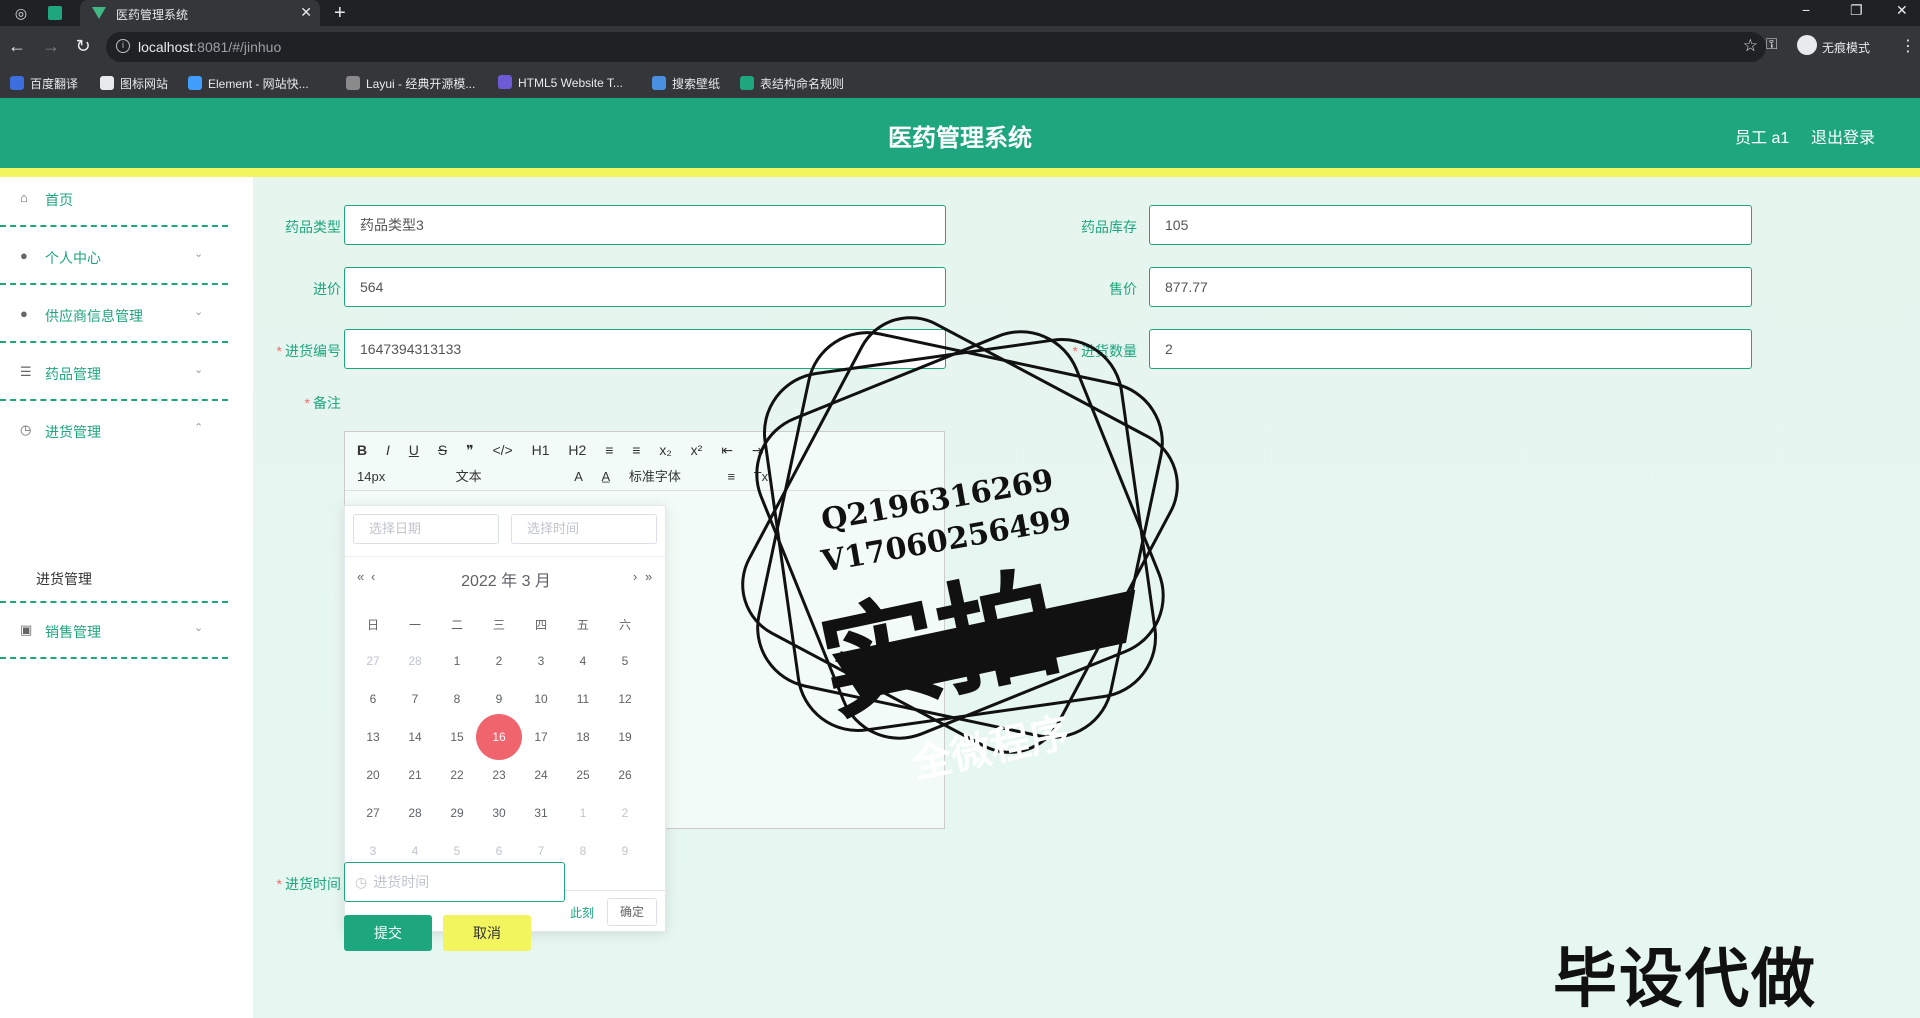 This screenshot has height=1018, width=1920. What do you see at coordinates (426, 529) in the screenshot?
I see `picker-date-input: 选择日期` at bounding box center [426, 529].